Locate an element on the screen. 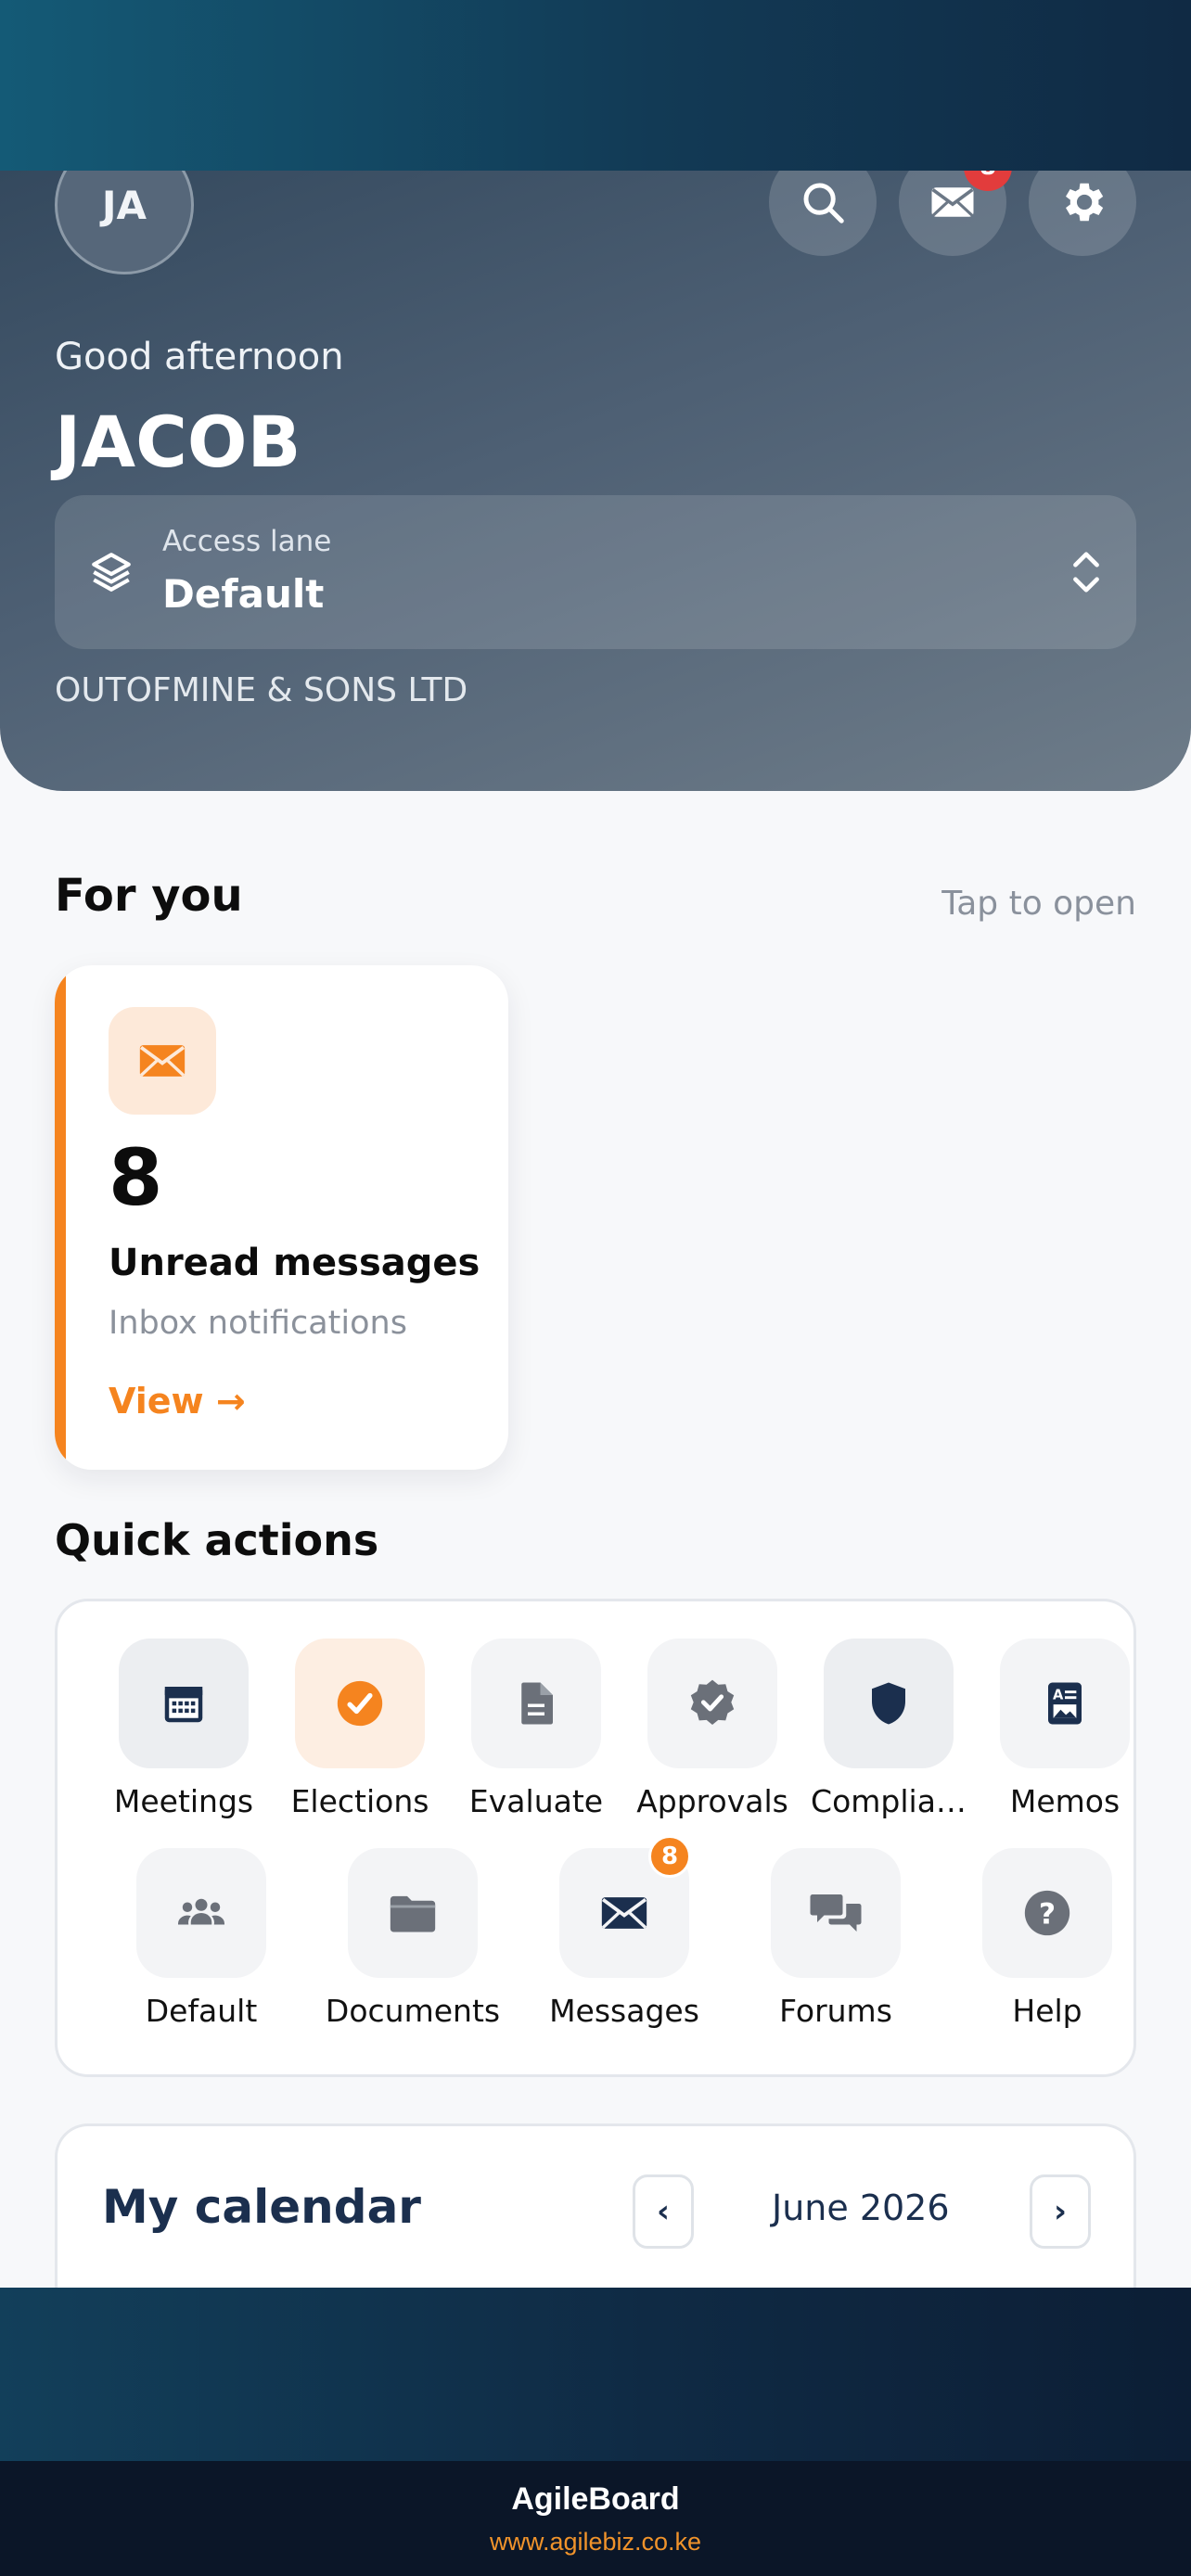 Image resolution: width=1191 pixels, height=2576 pixels. elections-tile is located at coordinates (360, 1704).